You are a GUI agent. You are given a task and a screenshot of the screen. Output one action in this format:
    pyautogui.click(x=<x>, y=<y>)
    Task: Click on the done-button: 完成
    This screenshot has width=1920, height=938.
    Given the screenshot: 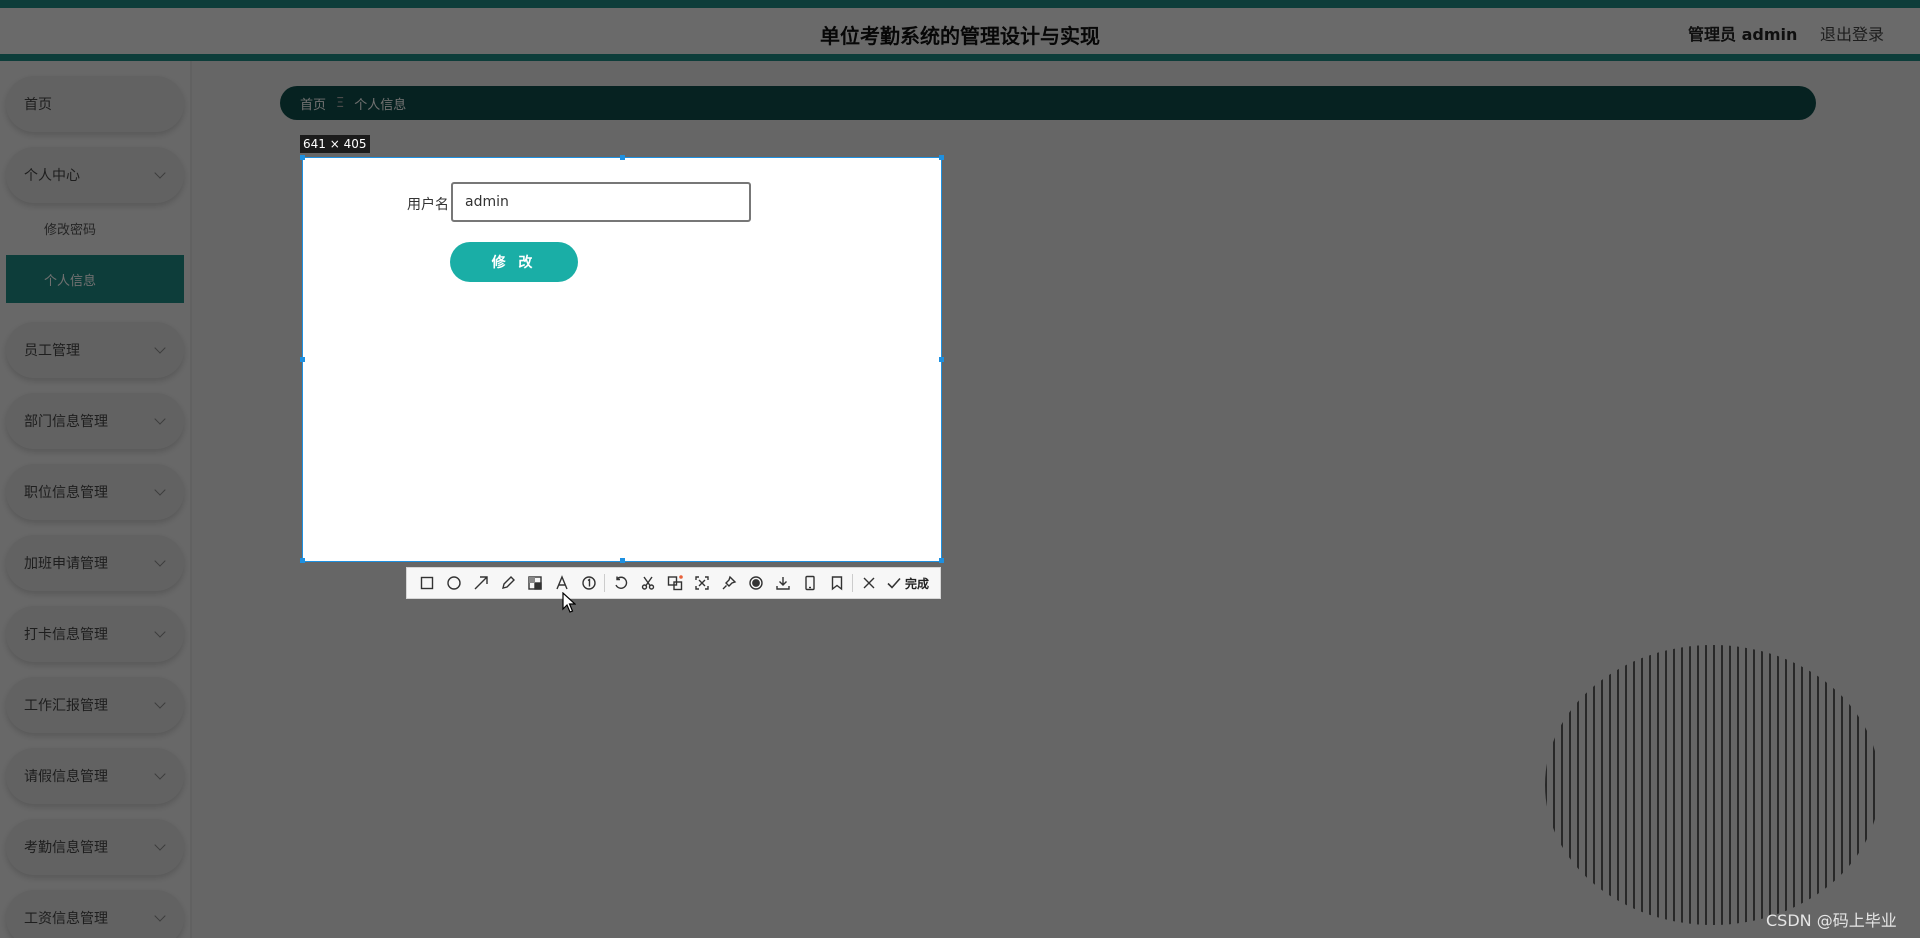 What is the action you would take?
    pyautogui.click(x=907, y=583)
    